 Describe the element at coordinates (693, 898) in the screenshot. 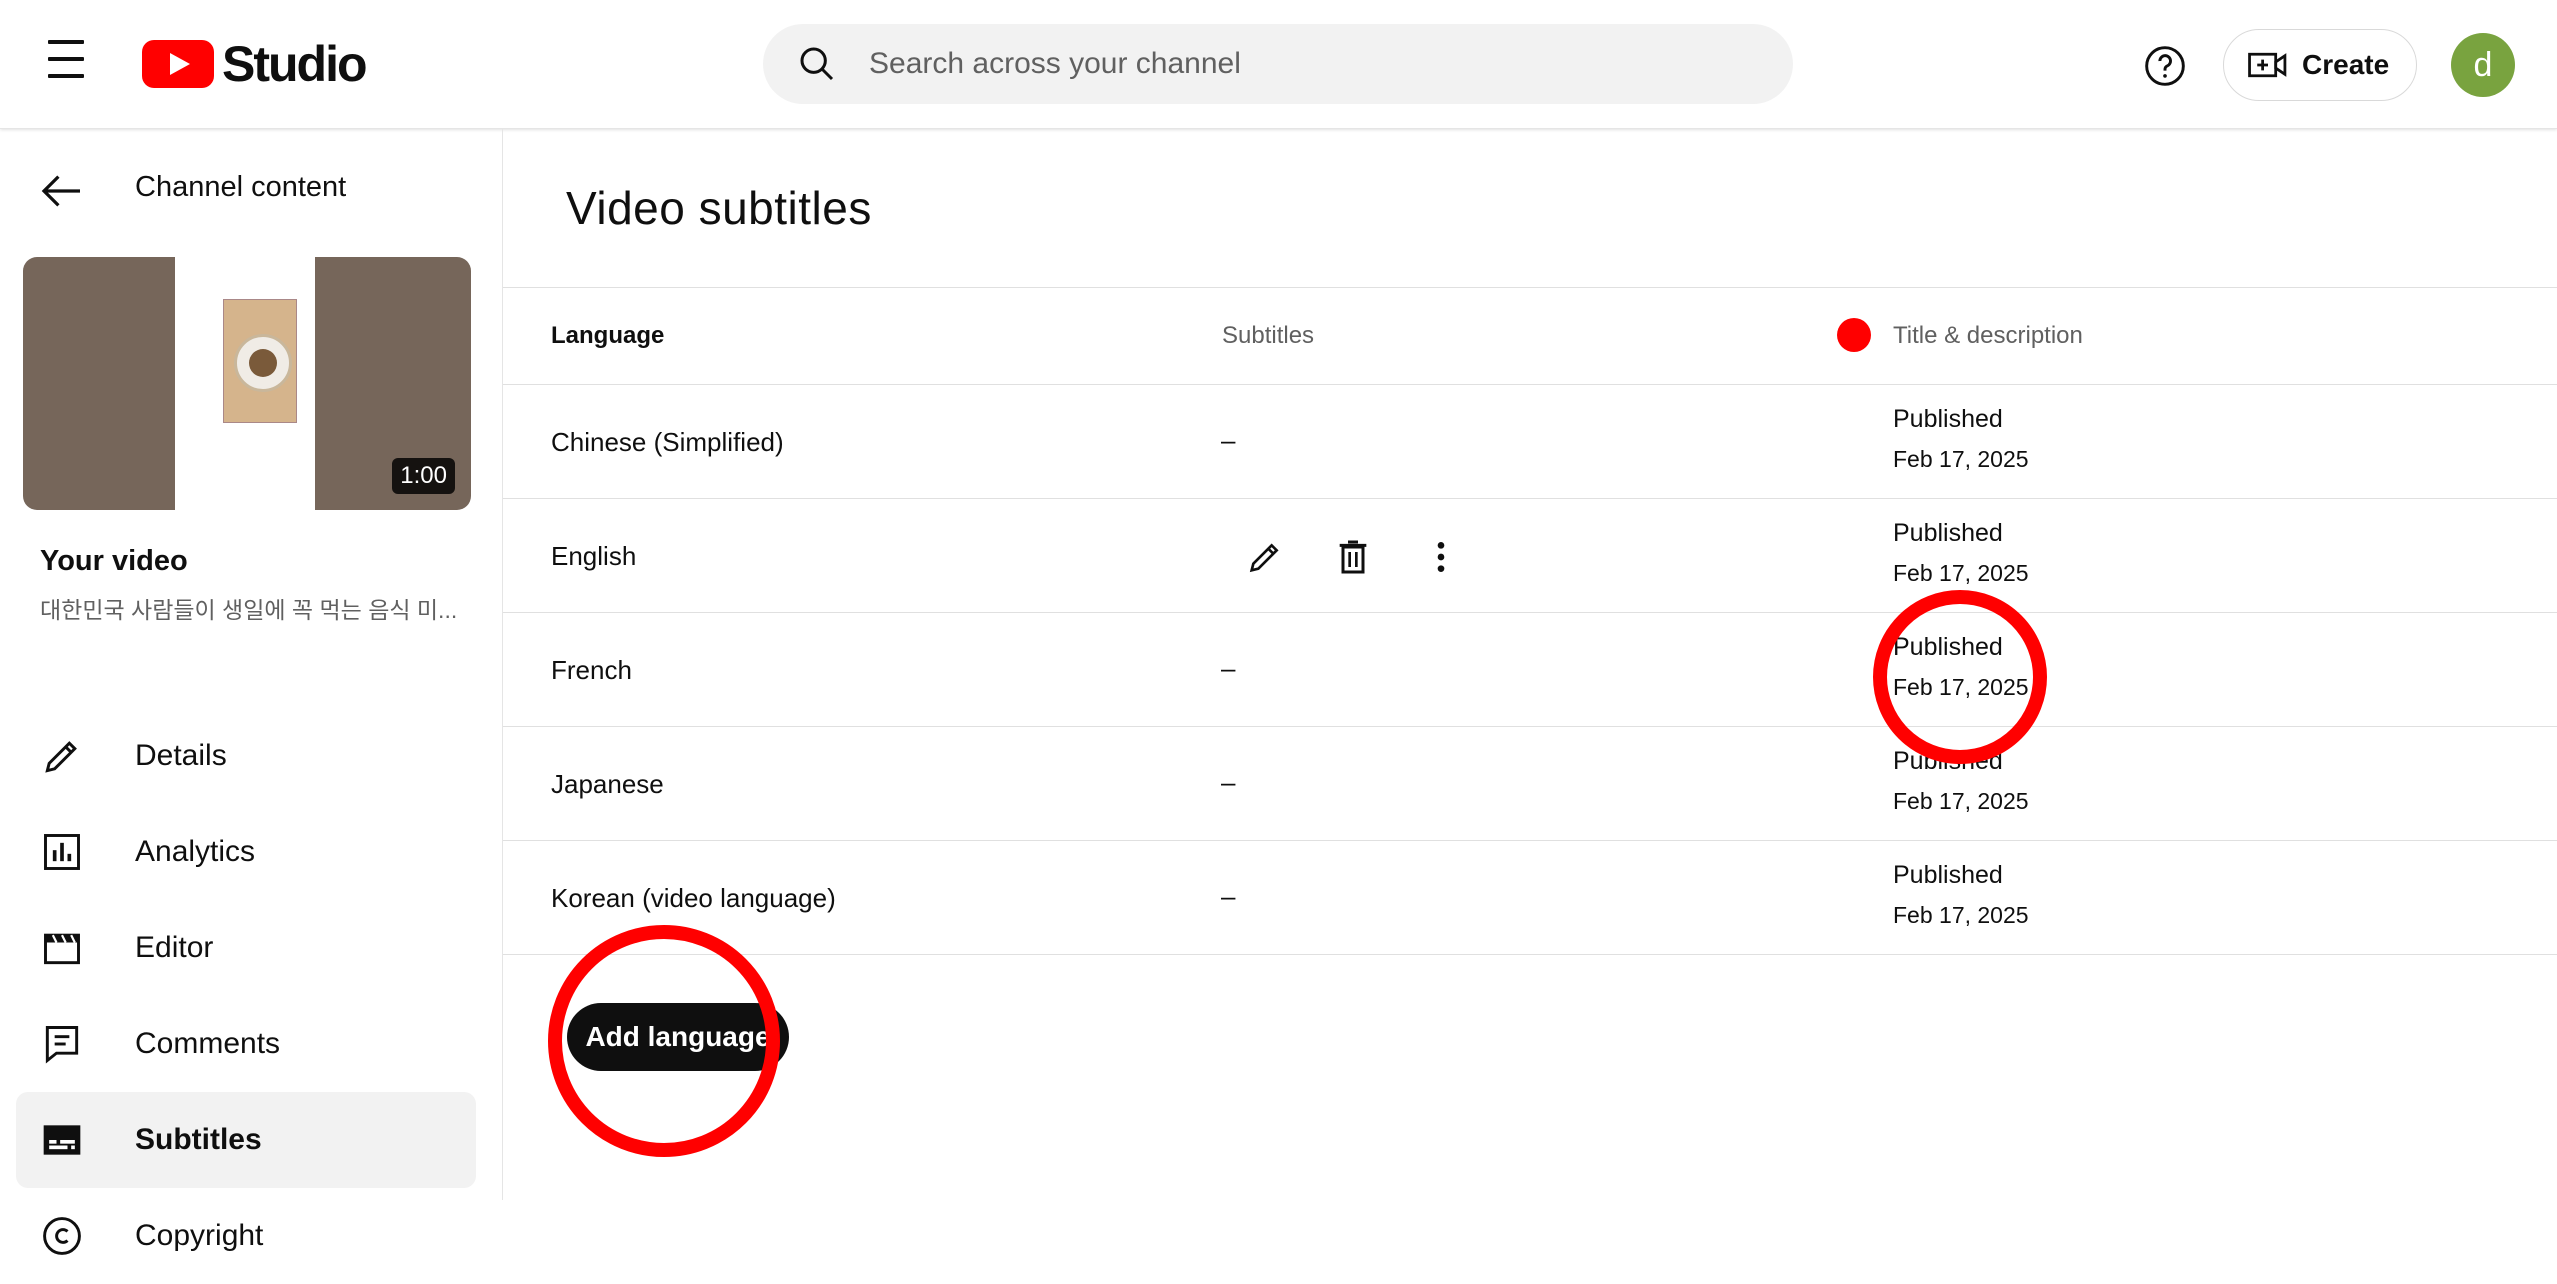

I see `language-cell: Korean (video language)` at that location.